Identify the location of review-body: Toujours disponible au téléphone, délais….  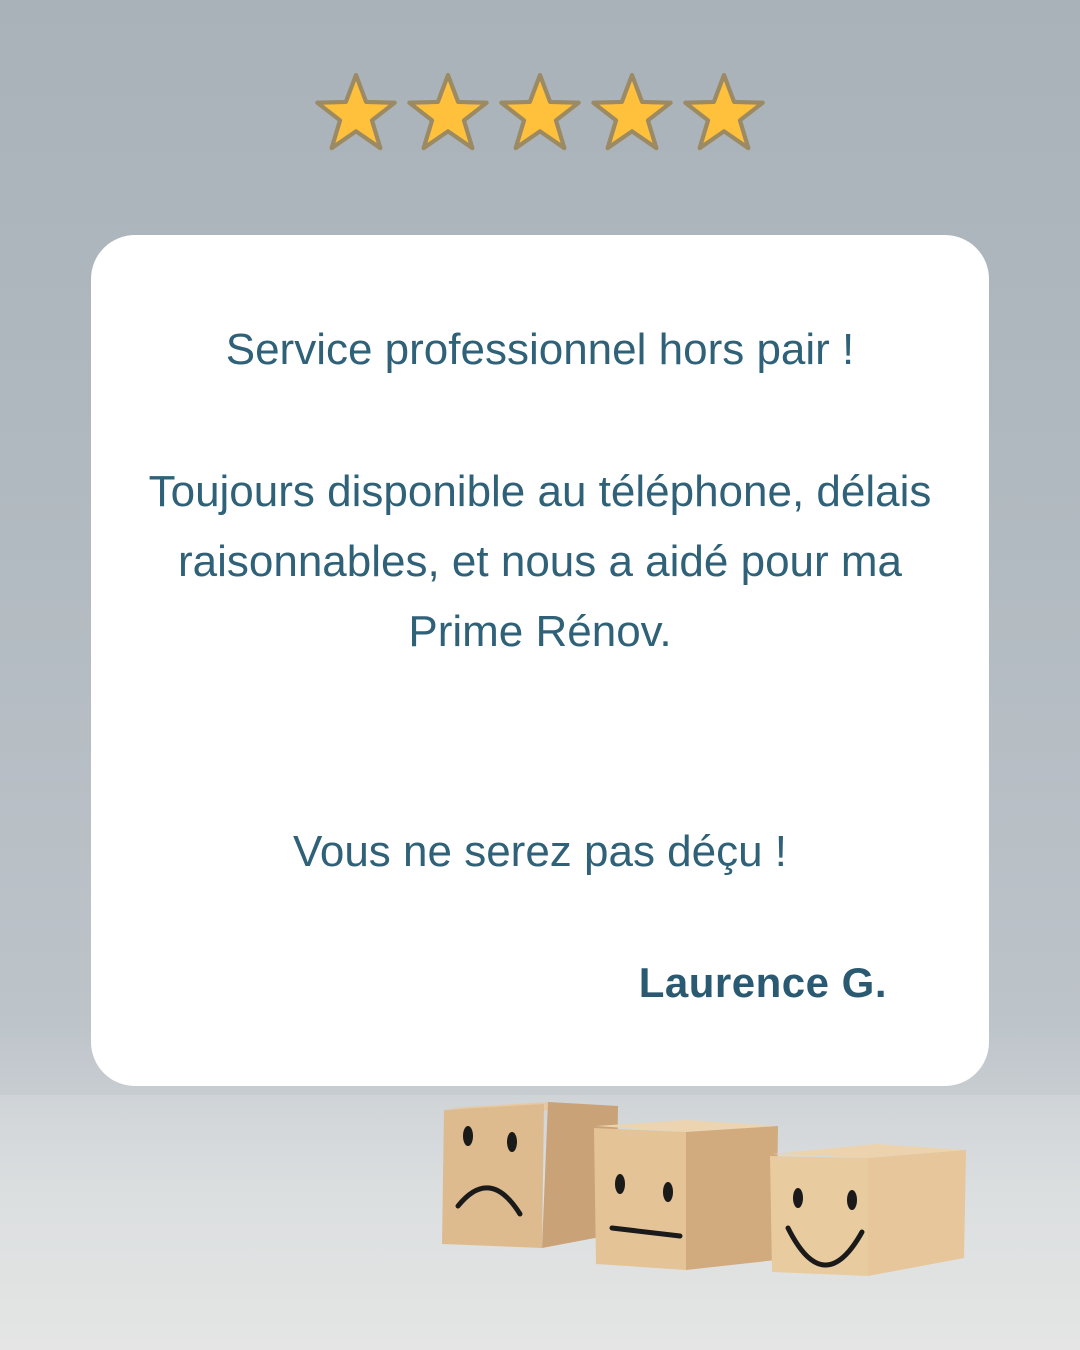
(540, 561).